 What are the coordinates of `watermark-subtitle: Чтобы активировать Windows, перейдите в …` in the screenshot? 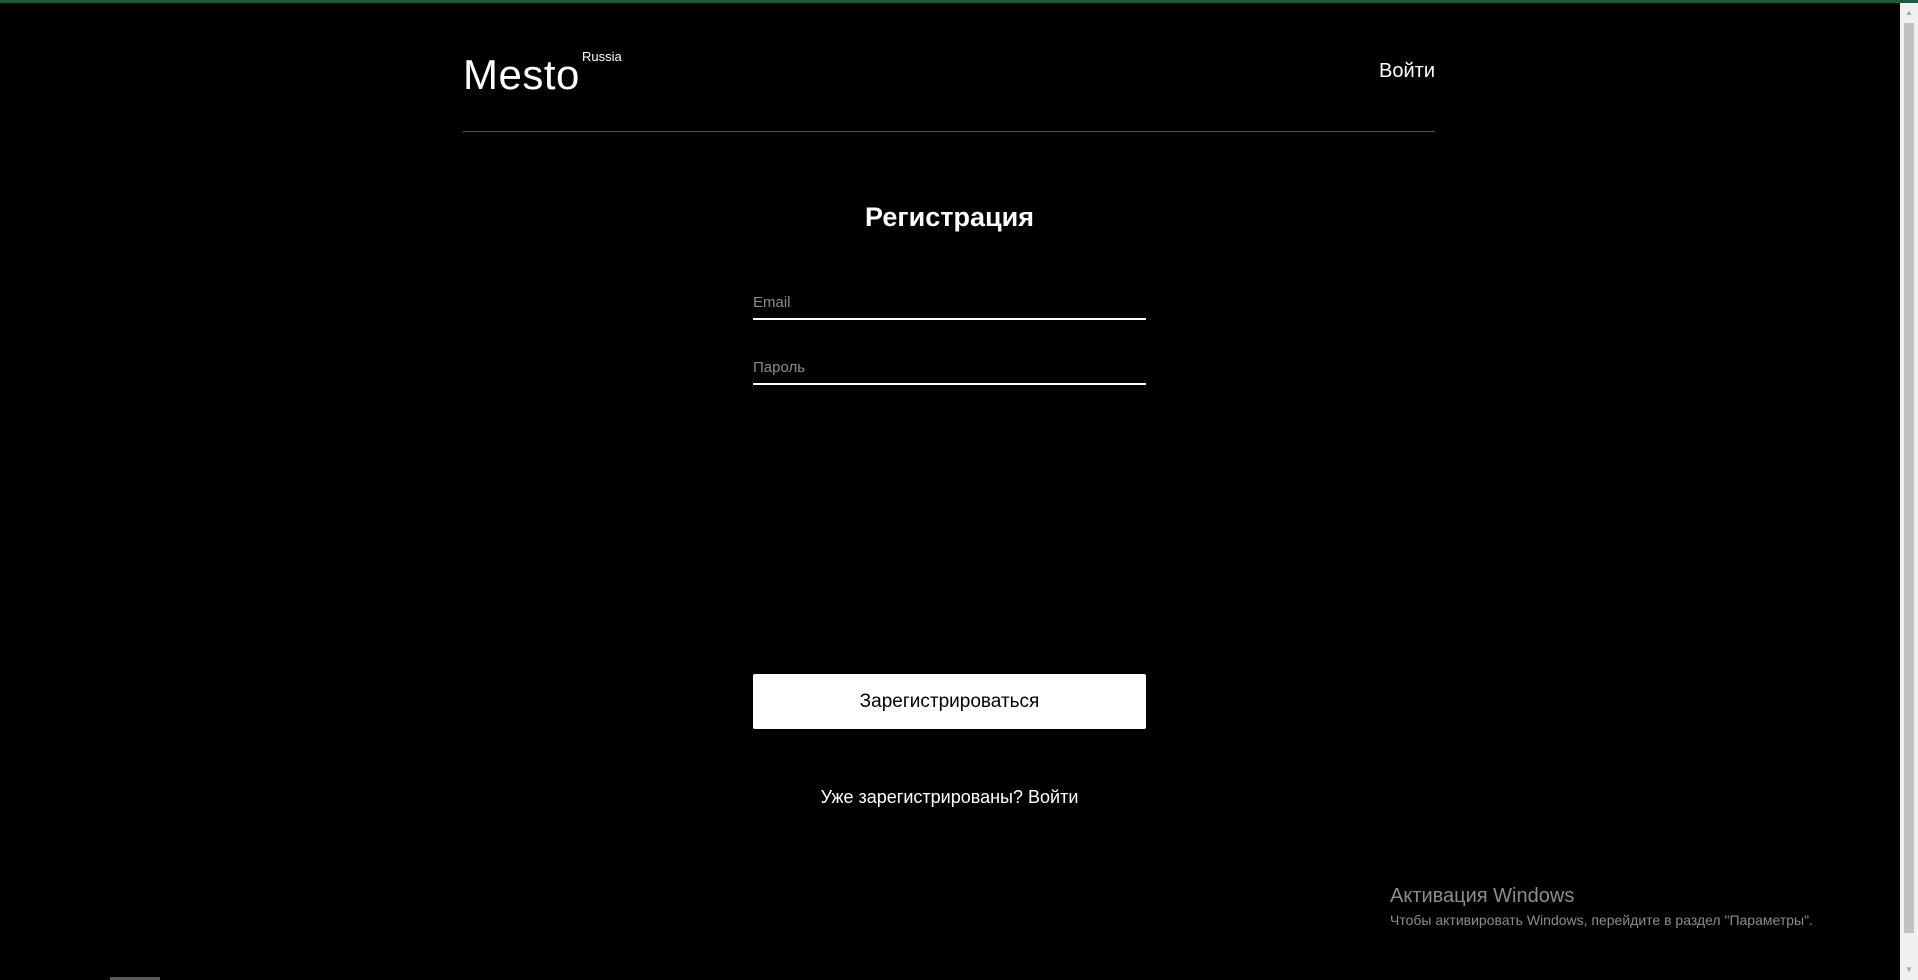 It's located at (1601, 920).